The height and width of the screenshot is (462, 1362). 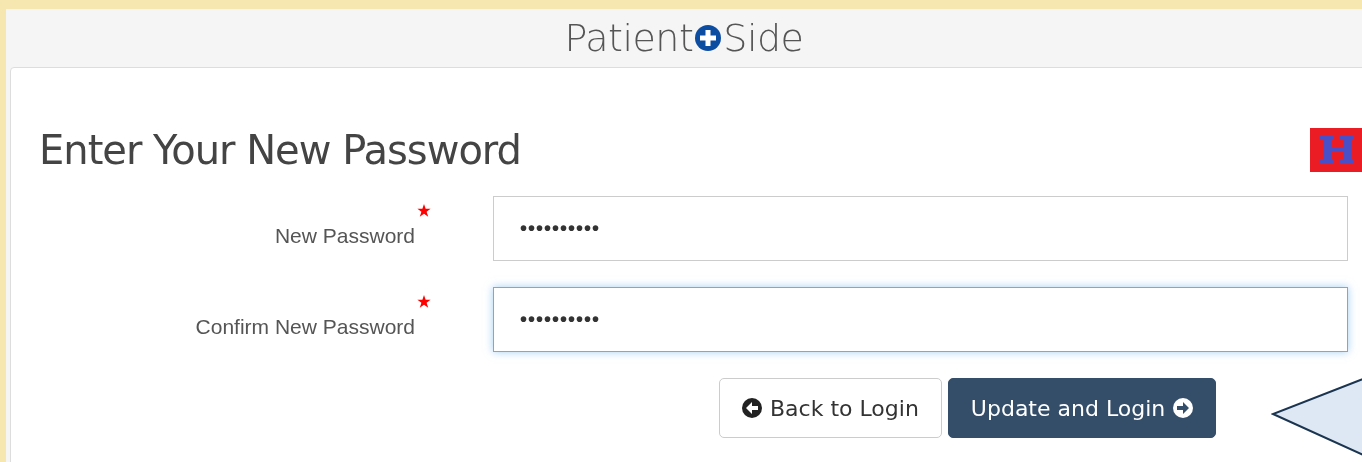 What do you see at coordinates (1336, 150) in the screenshot?
I see `hospital-logo-icon` at bounding box center [1336, 150].